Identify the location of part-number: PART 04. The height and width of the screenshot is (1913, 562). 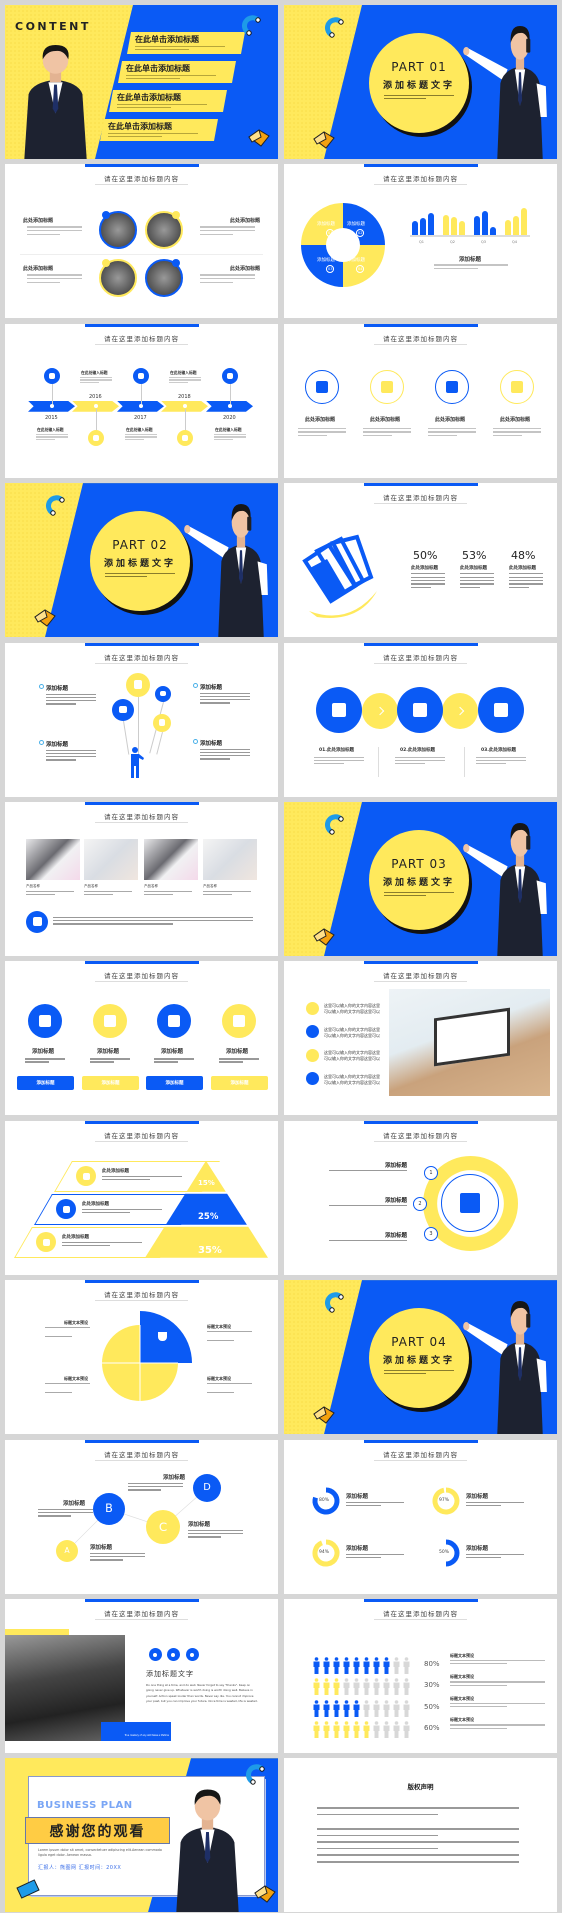
(419, 1342).